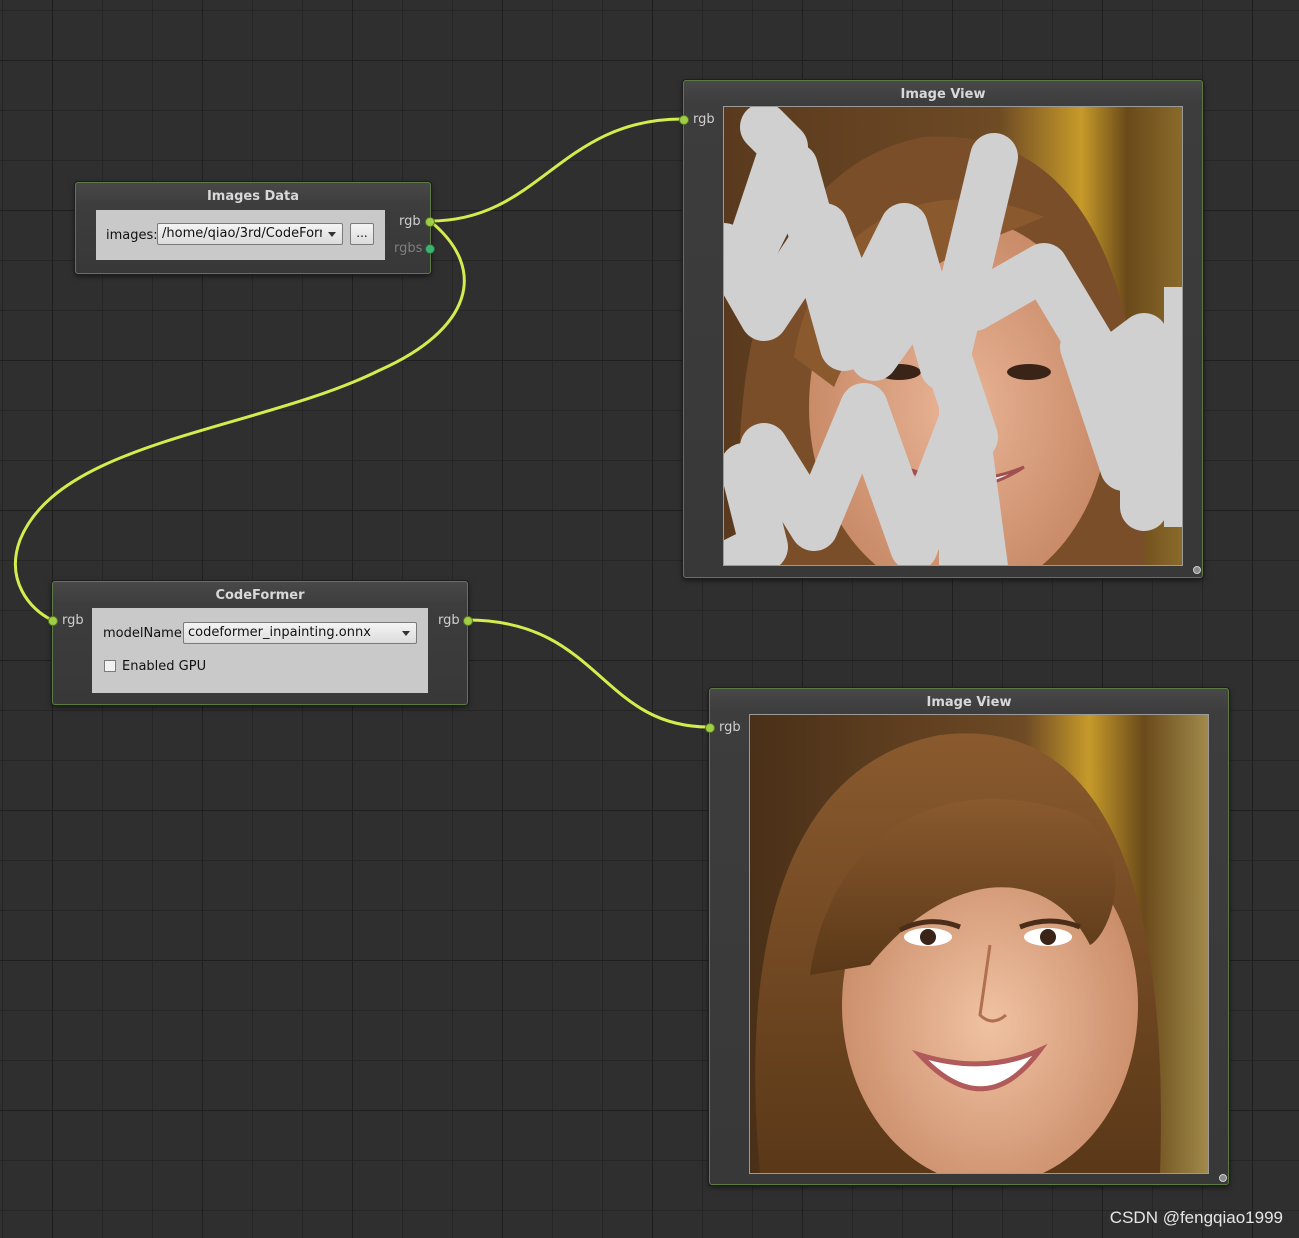 The height and width of the screenshot is (1238, 1299). Describe the element at coordinates (408, 248) in the screenshot. I see `output-port-label-rgbs: rgbs` at that location.